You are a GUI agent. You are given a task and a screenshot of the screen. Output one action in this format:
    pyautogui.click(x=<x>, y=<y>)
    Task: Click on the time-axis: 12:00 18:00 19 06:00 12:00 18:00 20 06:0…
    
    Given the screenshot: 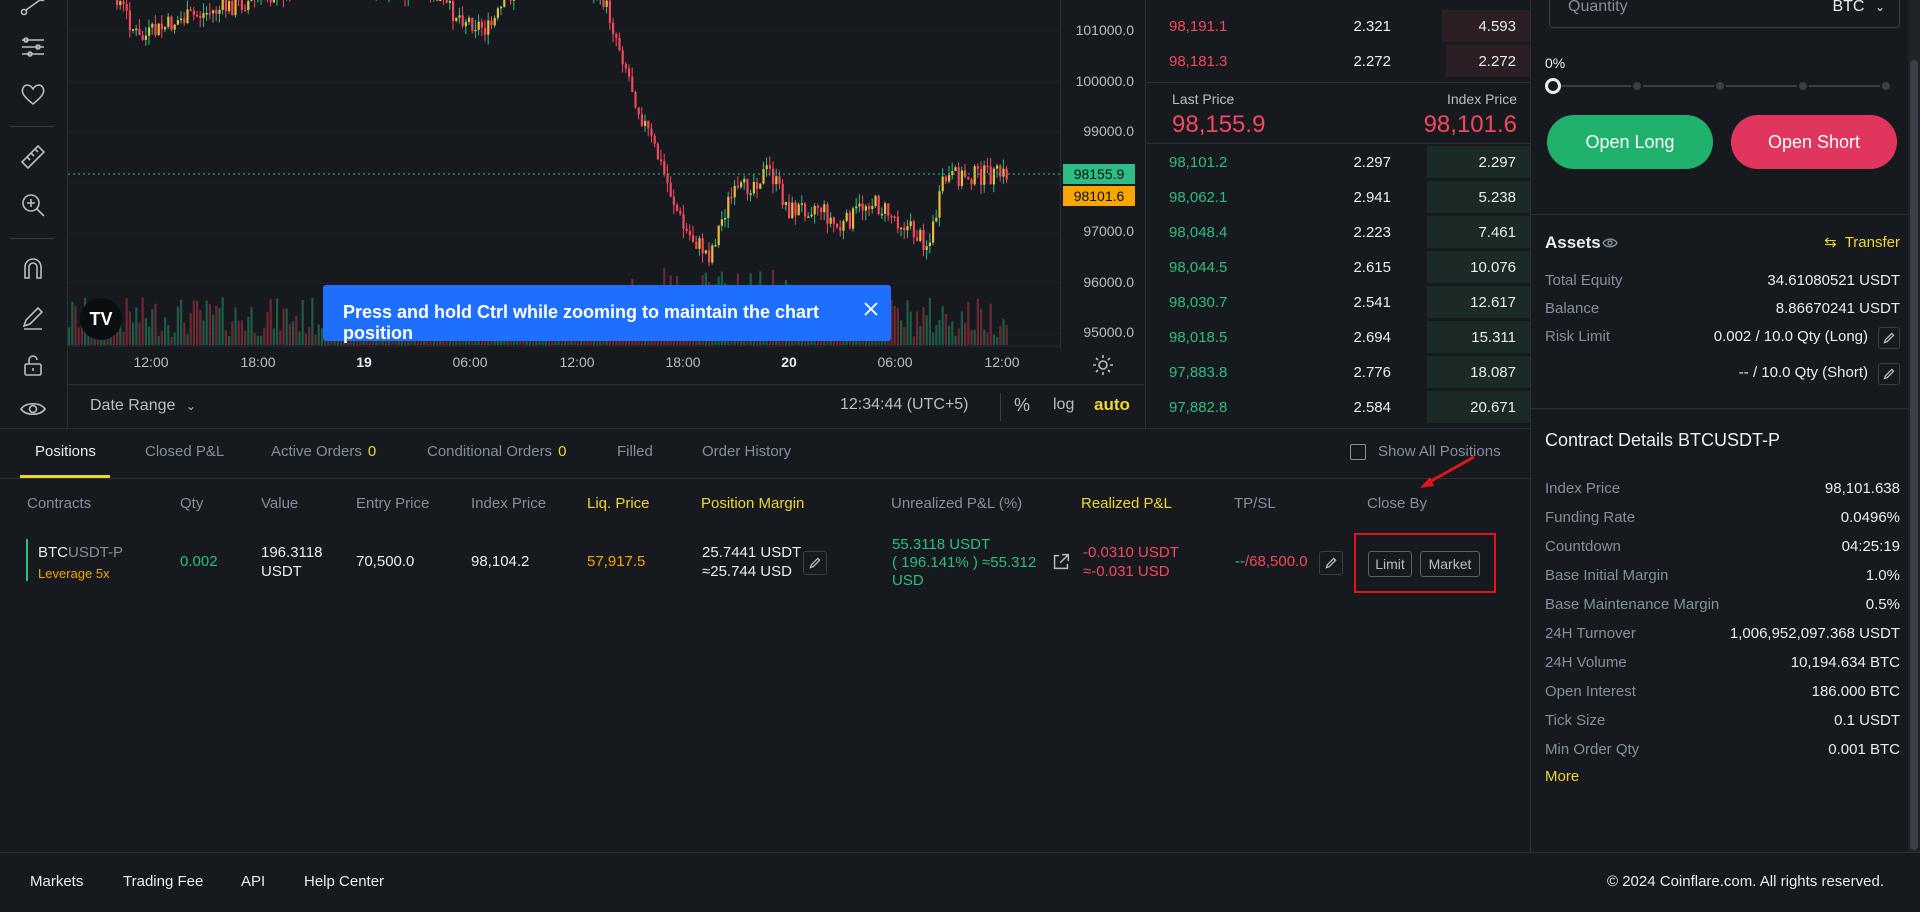 What is the action you would take?
    pyautogui.click(x=564, y=363)
    